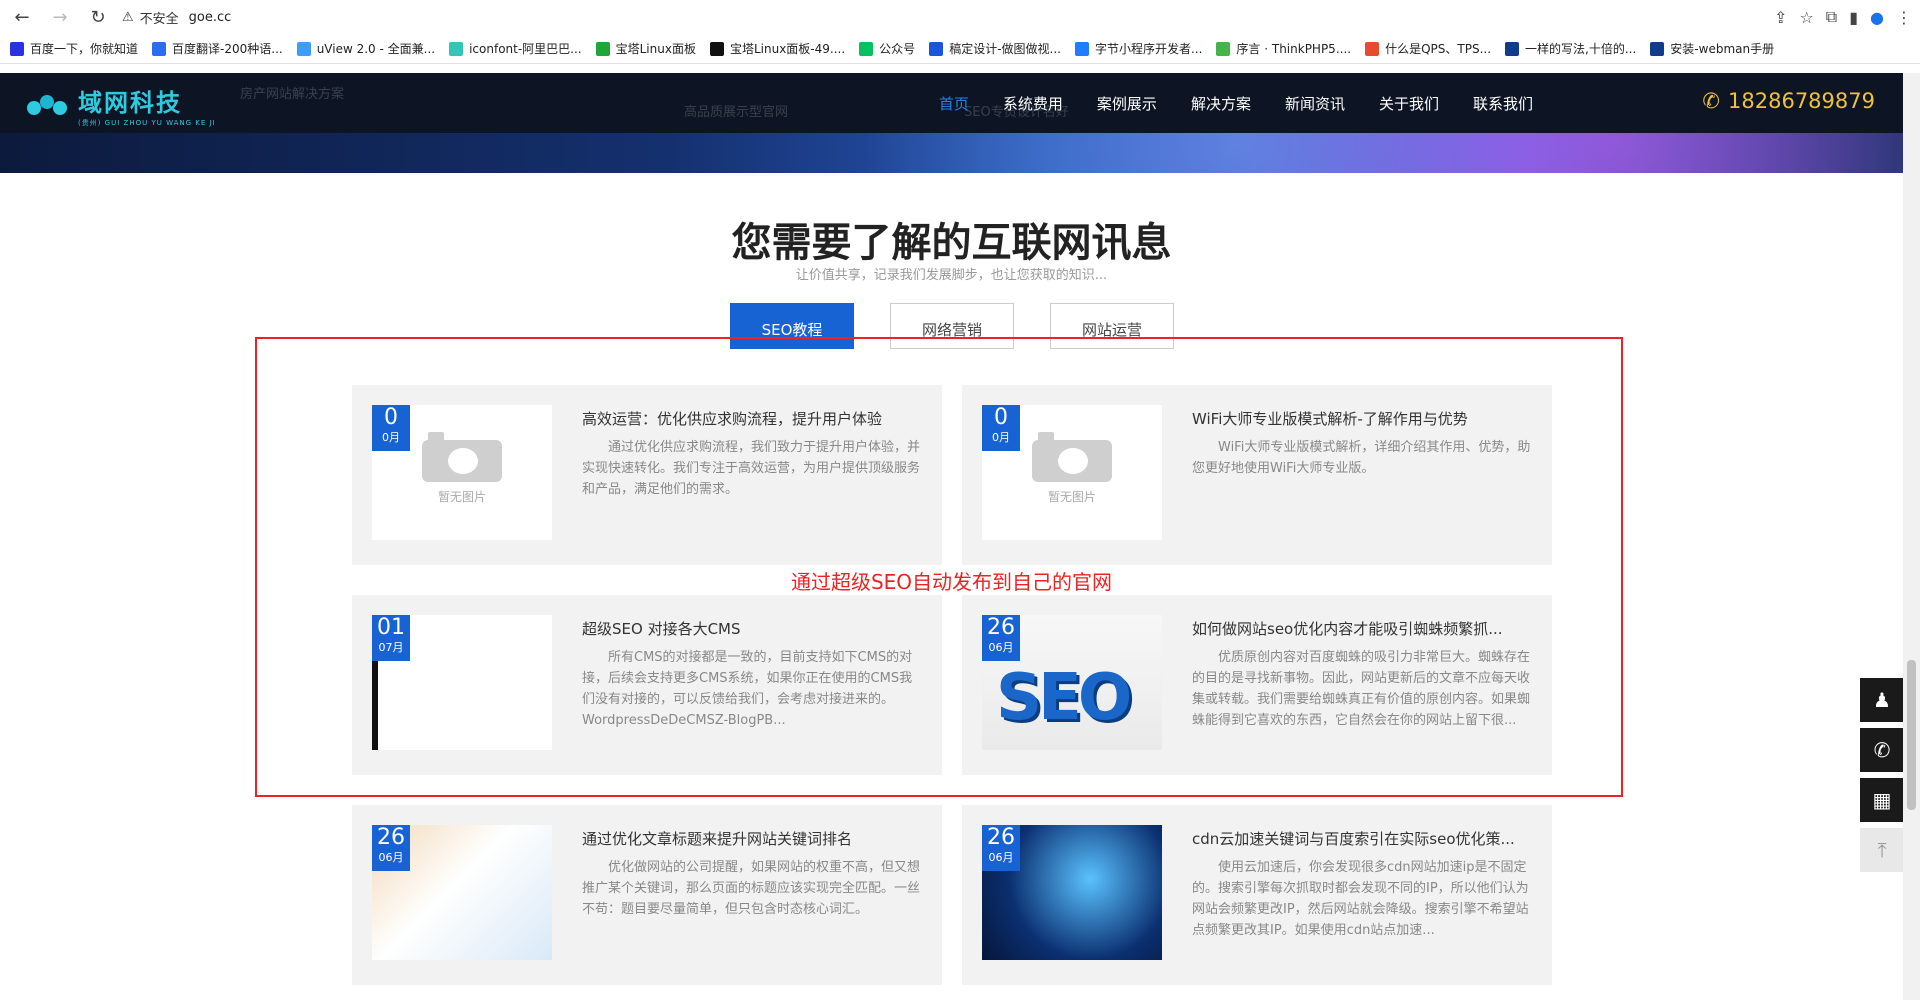  Describe the element at coordinates (1033, 103) in the screenshot. I see `nav-item: 系统费用` at that location.